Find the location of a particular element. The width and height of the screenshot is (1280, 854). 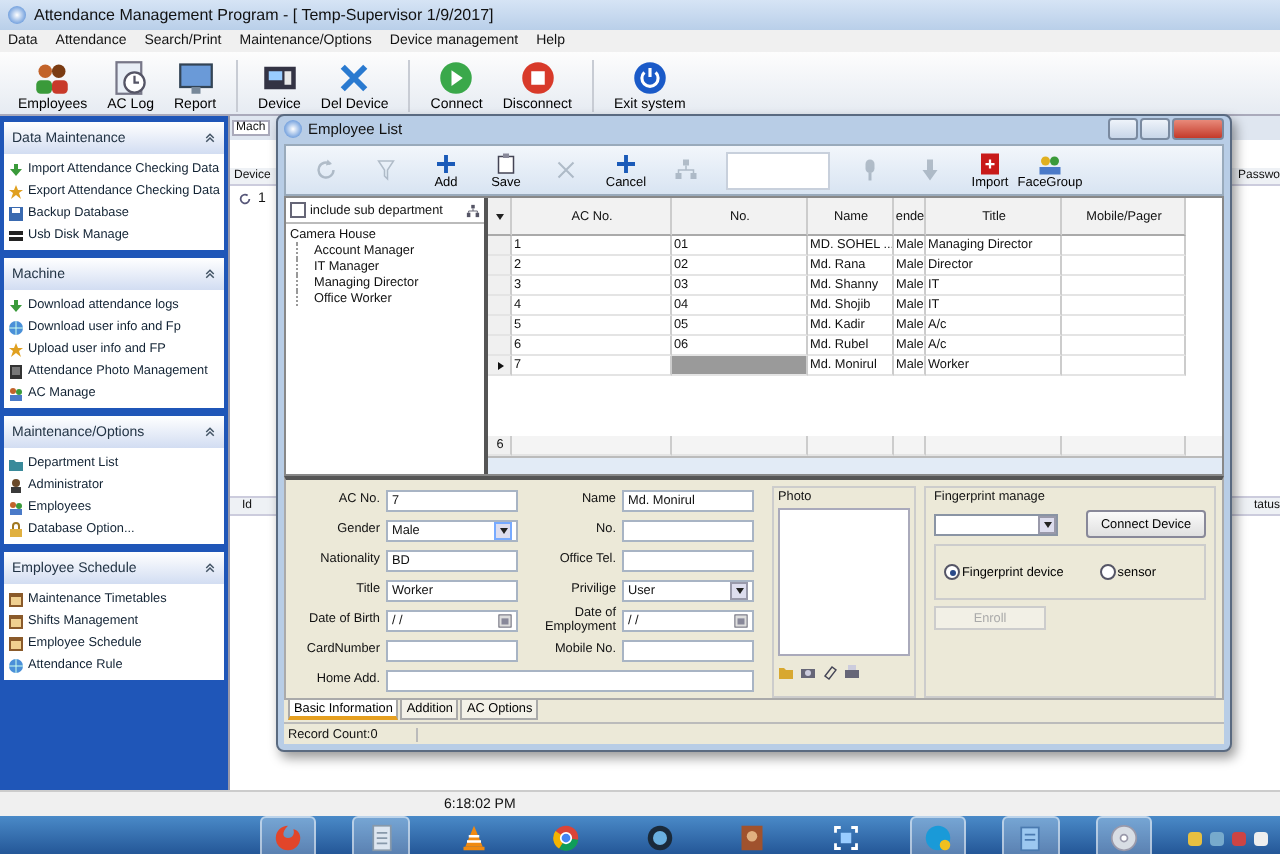

close-button is located at coordinates (1198, 129).